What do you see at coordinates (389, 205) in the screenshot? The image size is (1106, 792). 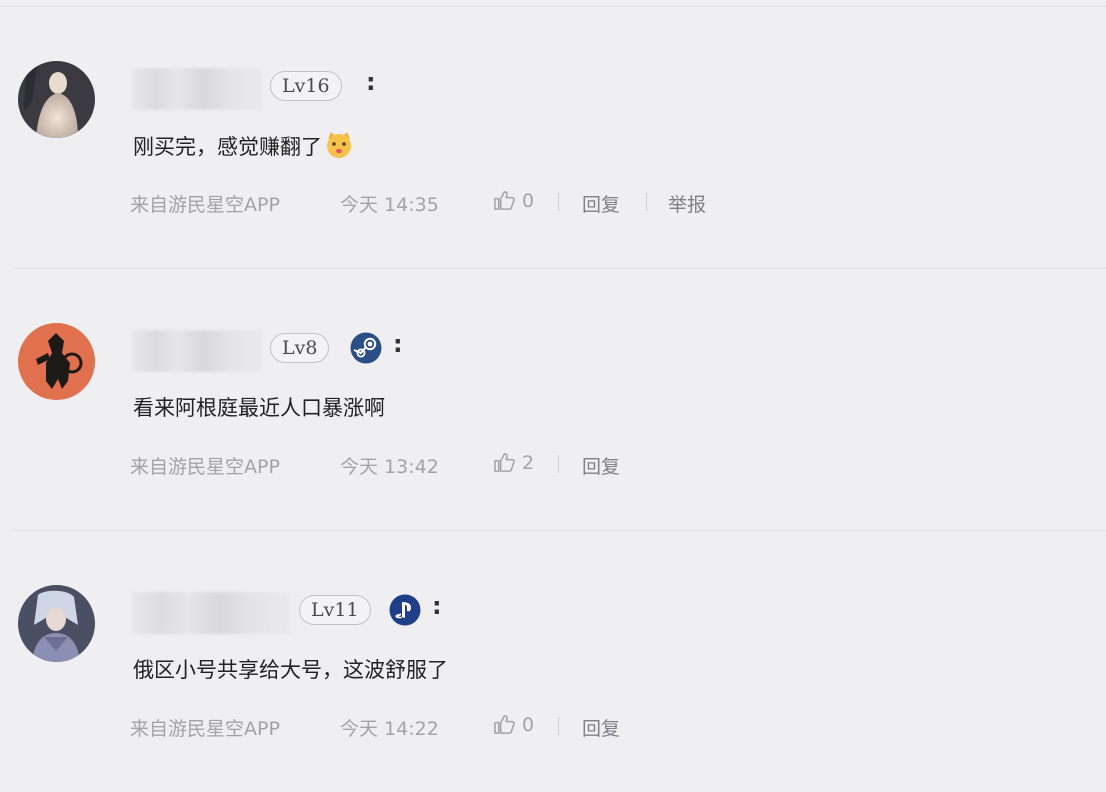 I see `timestamp: 今天 14:35` at bounding box center [389, 205].